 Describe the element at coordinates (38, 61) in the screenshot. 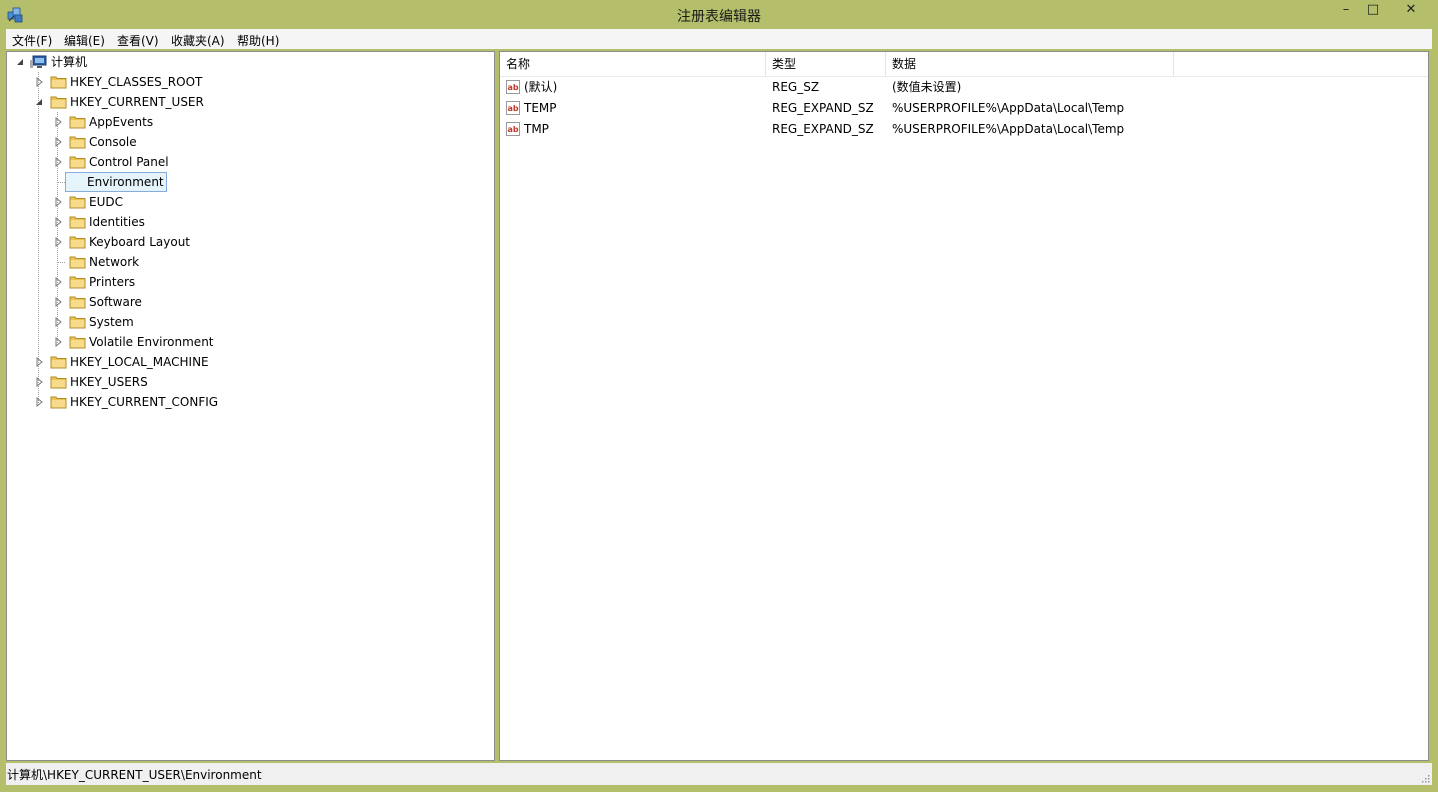

I see `computer-icon` at that location.